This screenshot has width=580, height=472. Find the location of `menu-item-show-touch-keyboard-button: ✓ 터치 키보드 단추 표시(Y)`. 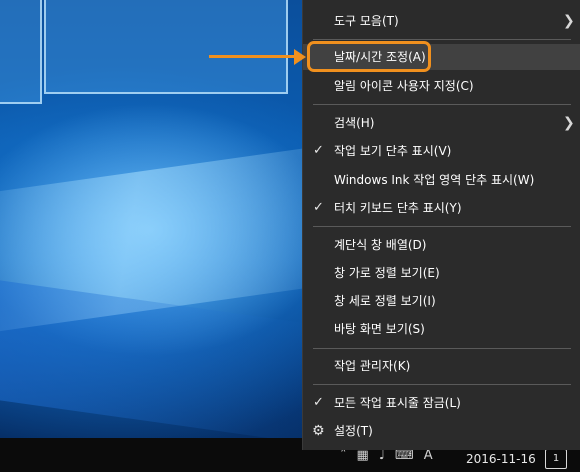

menu-item-show-touch-keyboard-button: ✓ 터치 키보드 단추 표시(Y) is located at coordinates (441, 208).